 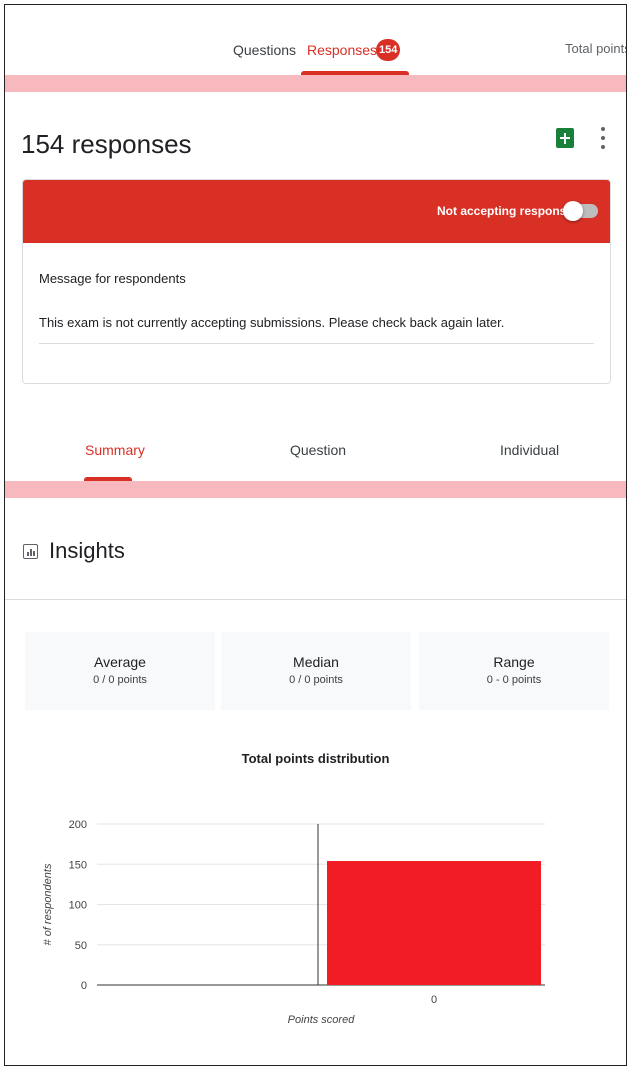 What do you see at coordinates (30, 551) in the screenshot?
I see `insights-icon` at bounding box center [30, 551].